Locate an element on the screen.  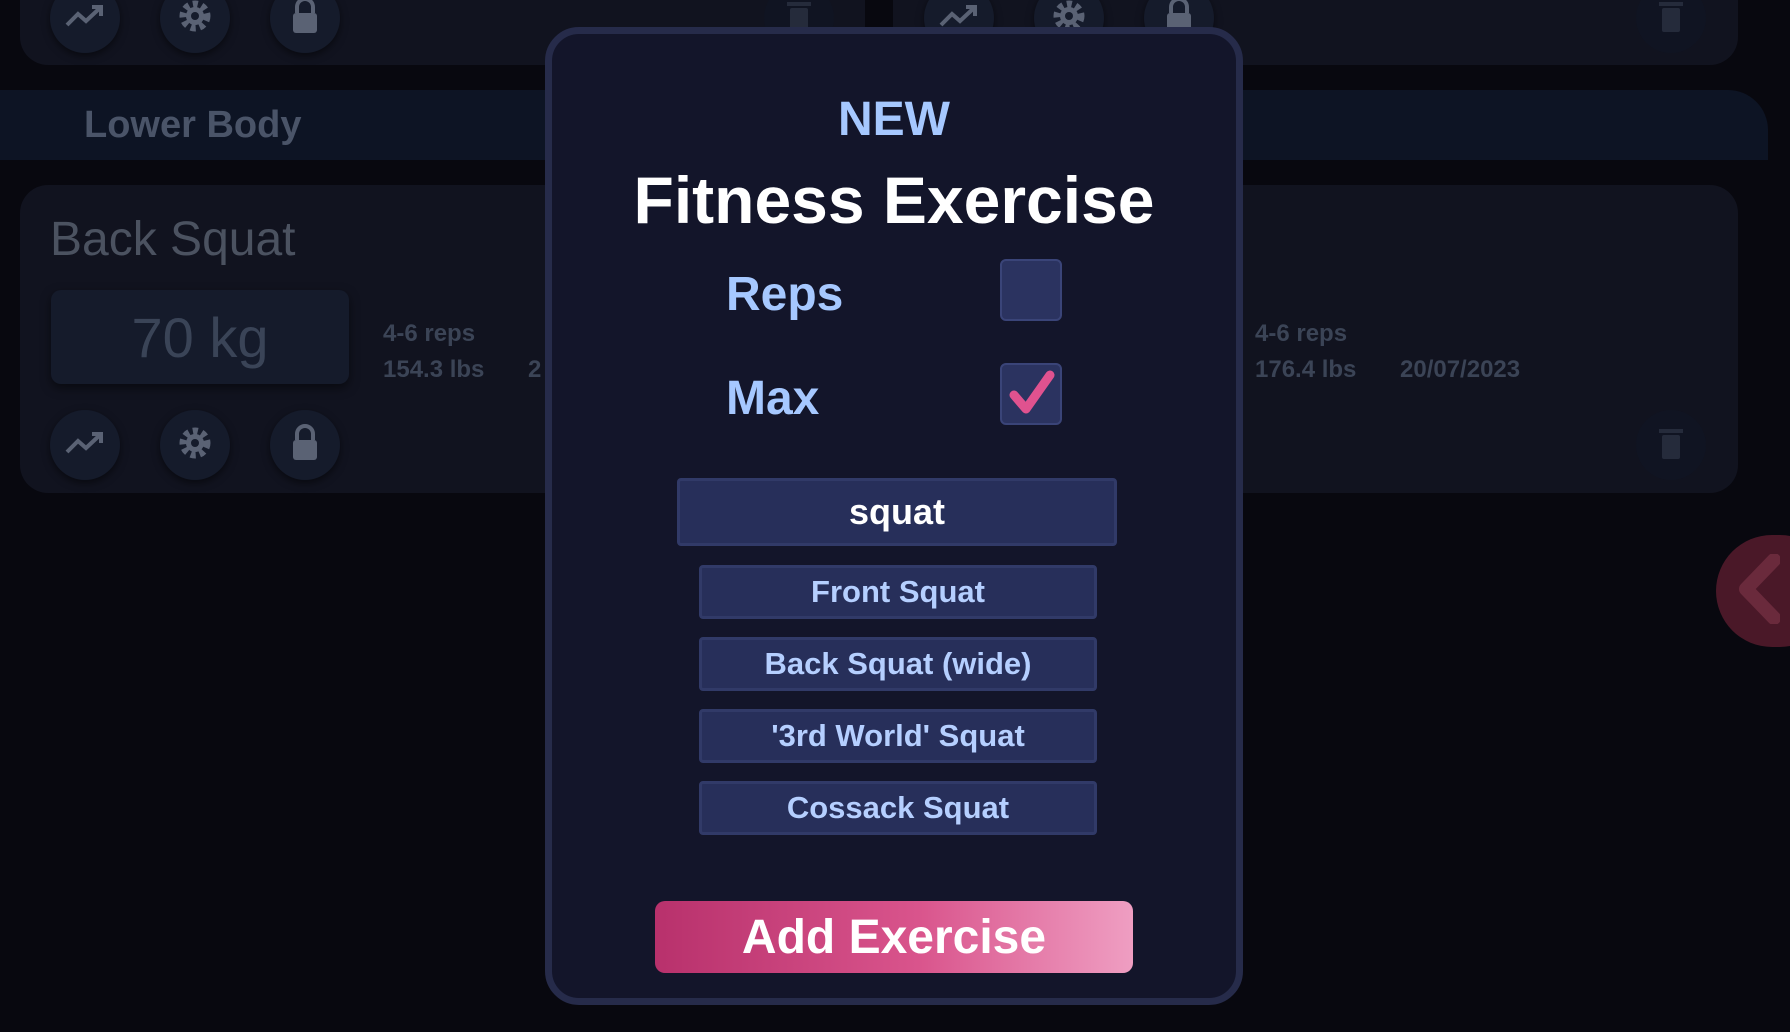
side-drawer-tab is located at coordinates (1753, 591).